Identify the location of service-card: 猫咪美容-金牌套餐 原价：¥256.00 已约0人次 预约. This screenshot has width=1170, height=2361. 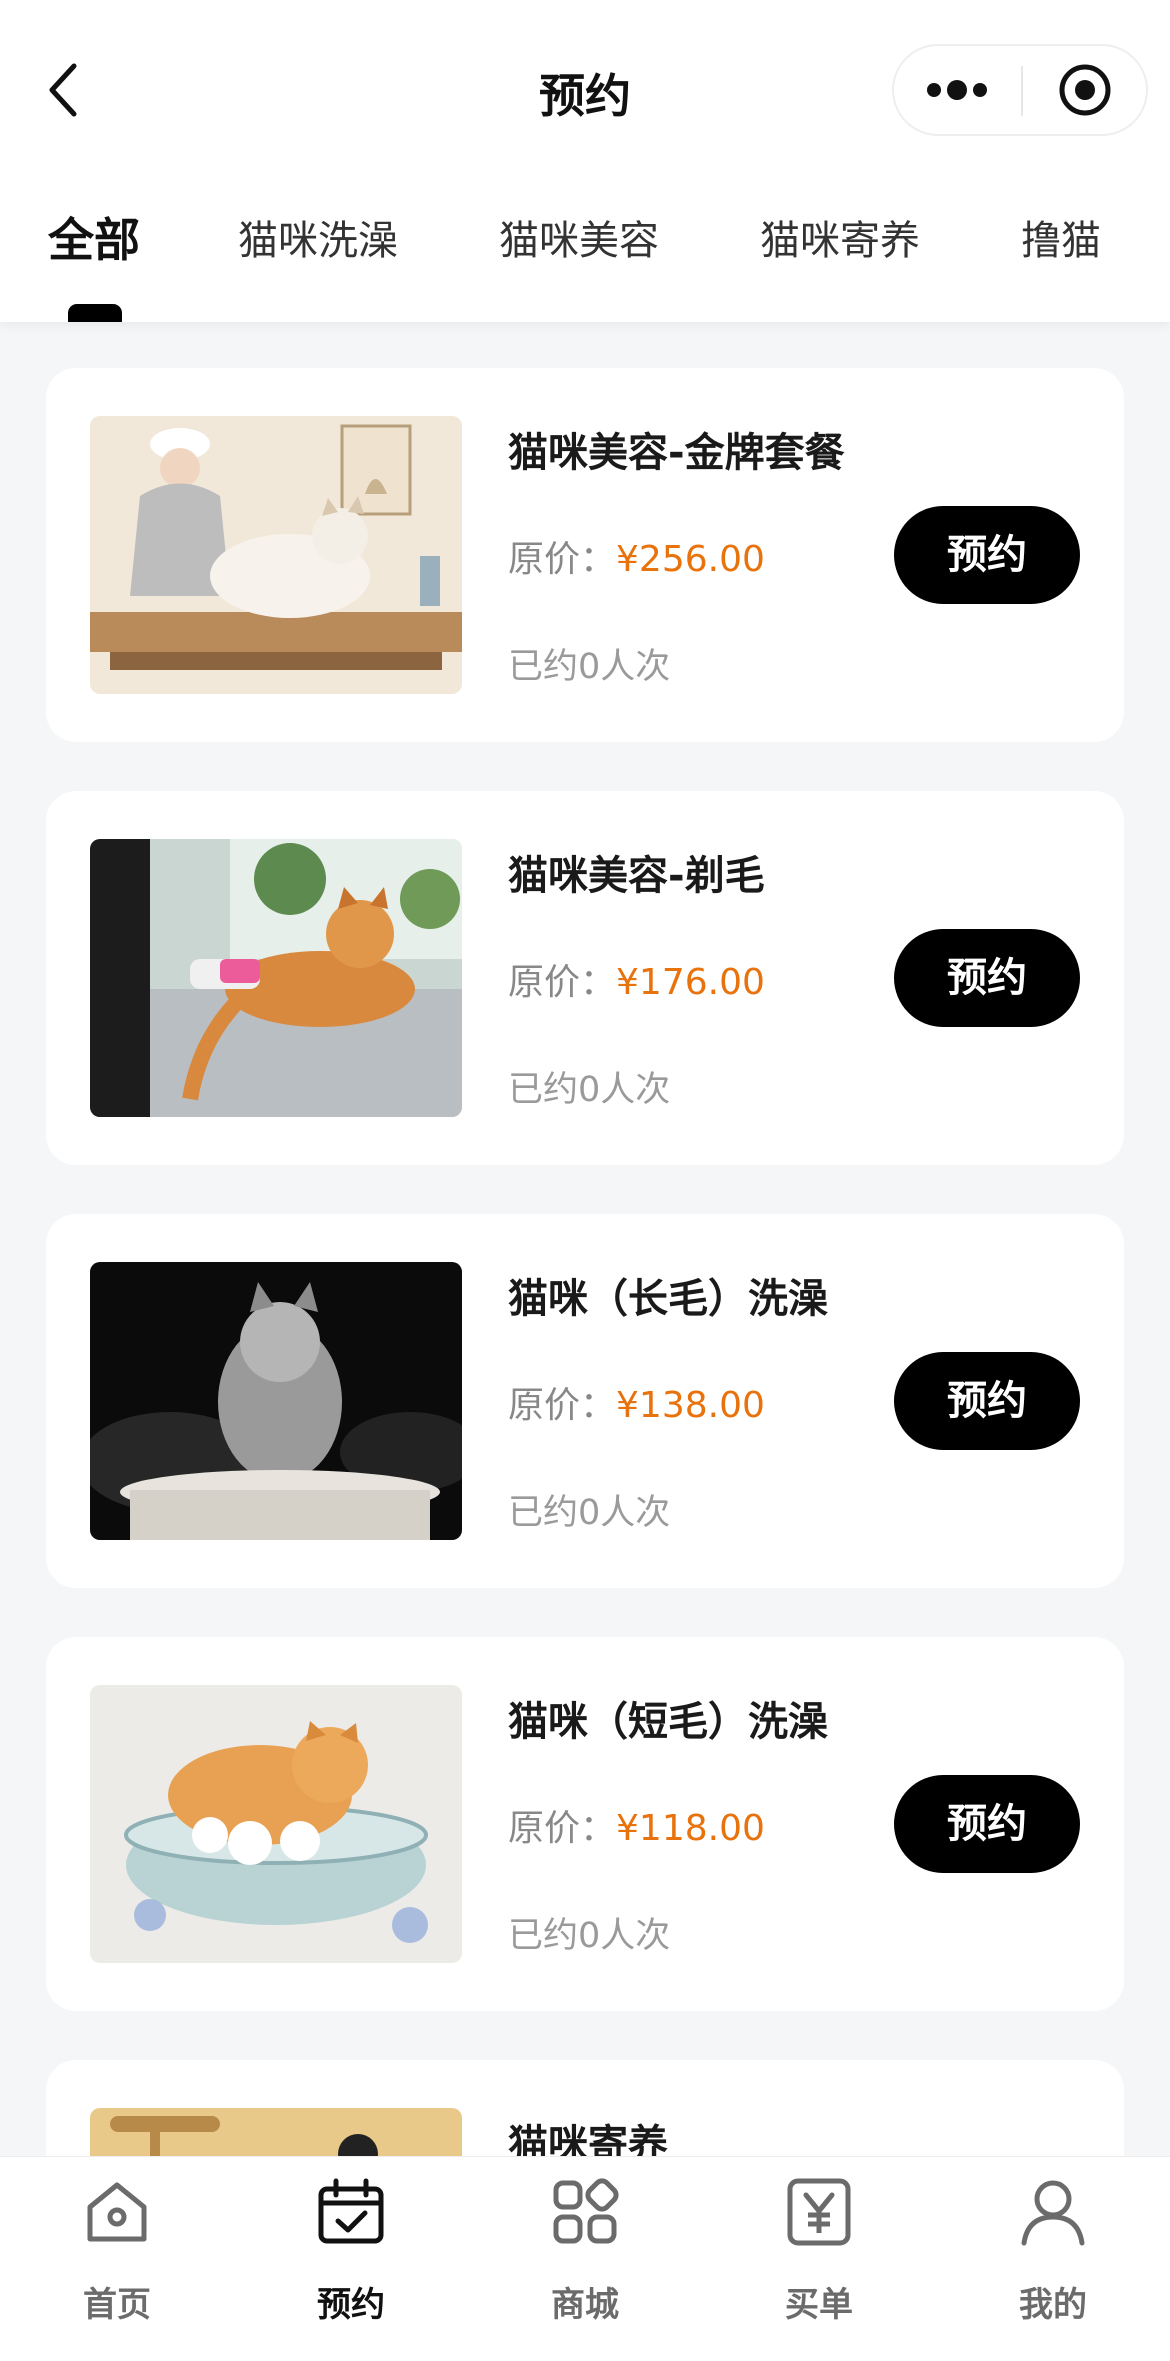
(585, 555).